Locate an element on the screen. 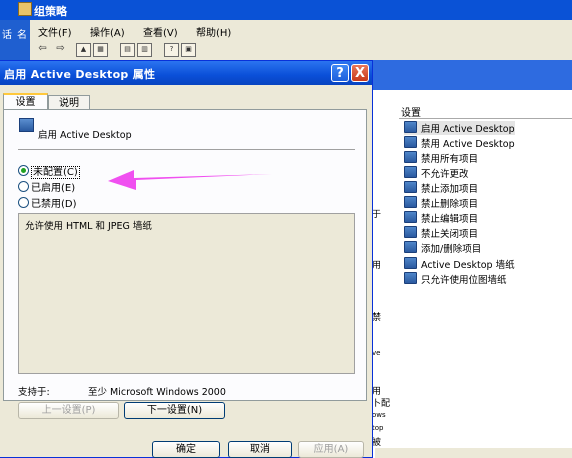 The width and height of the screenshot is (572, 458). radio-label: 已启用(E) is located at coordinates (53, 188).